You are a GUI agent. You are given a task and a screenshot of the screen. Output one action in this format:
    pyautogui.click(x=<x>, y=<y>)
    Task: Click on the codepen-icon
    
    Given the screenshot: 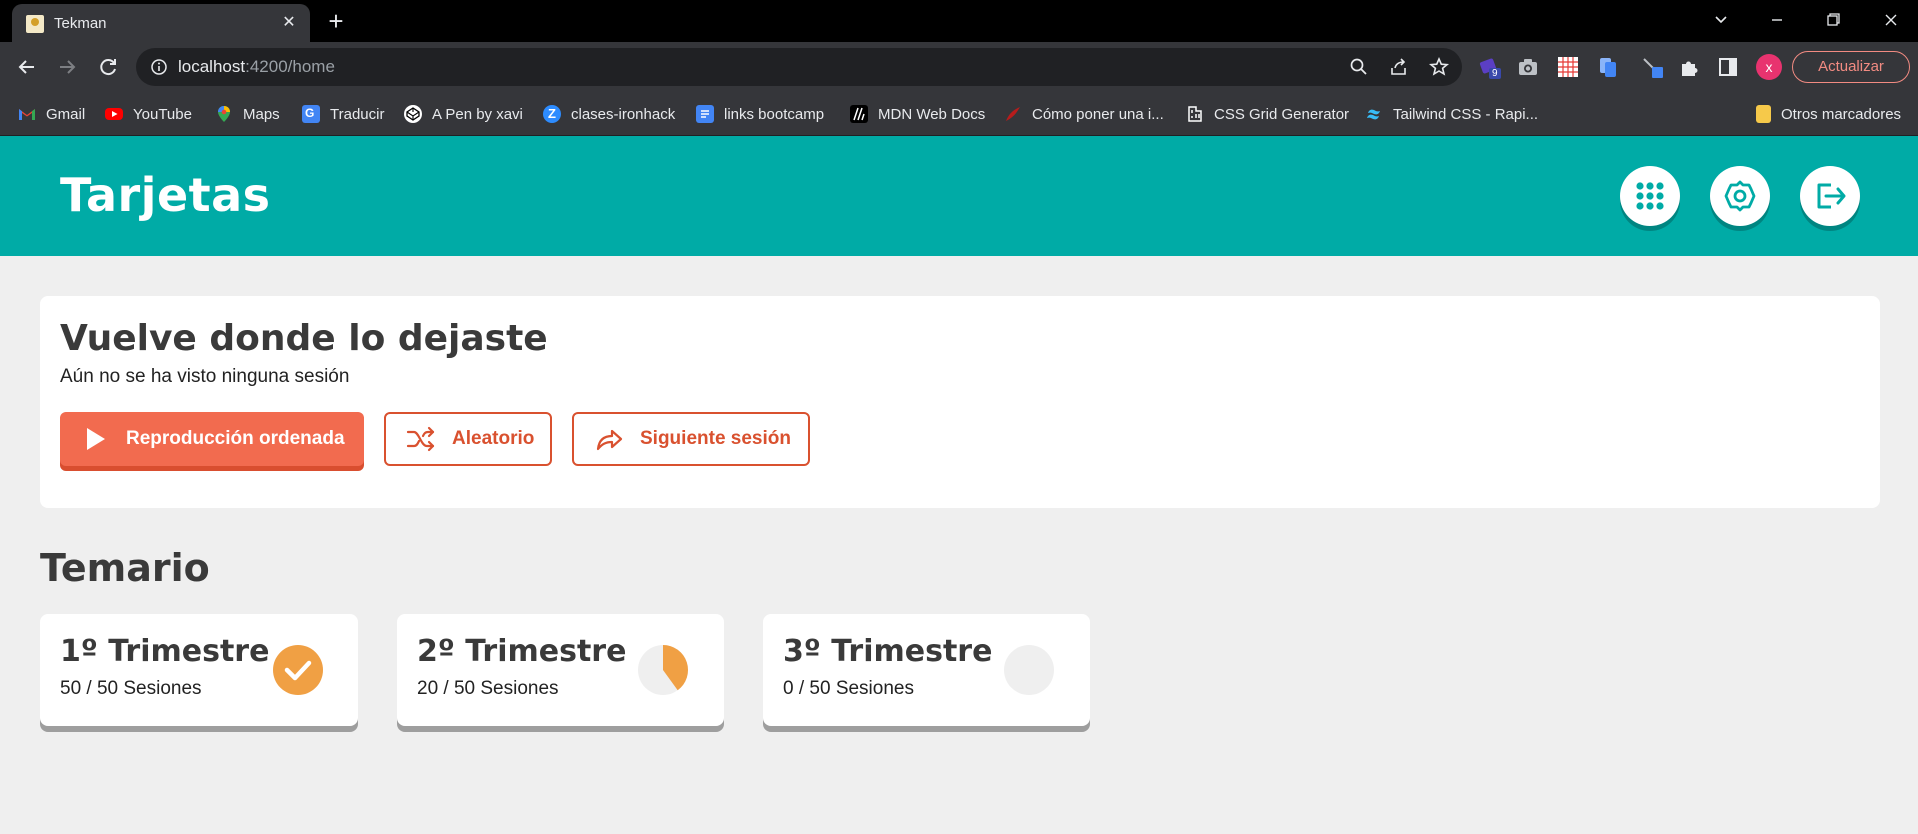 What is the action you would take?
    pyautogui.click(x=413, y=114)
    